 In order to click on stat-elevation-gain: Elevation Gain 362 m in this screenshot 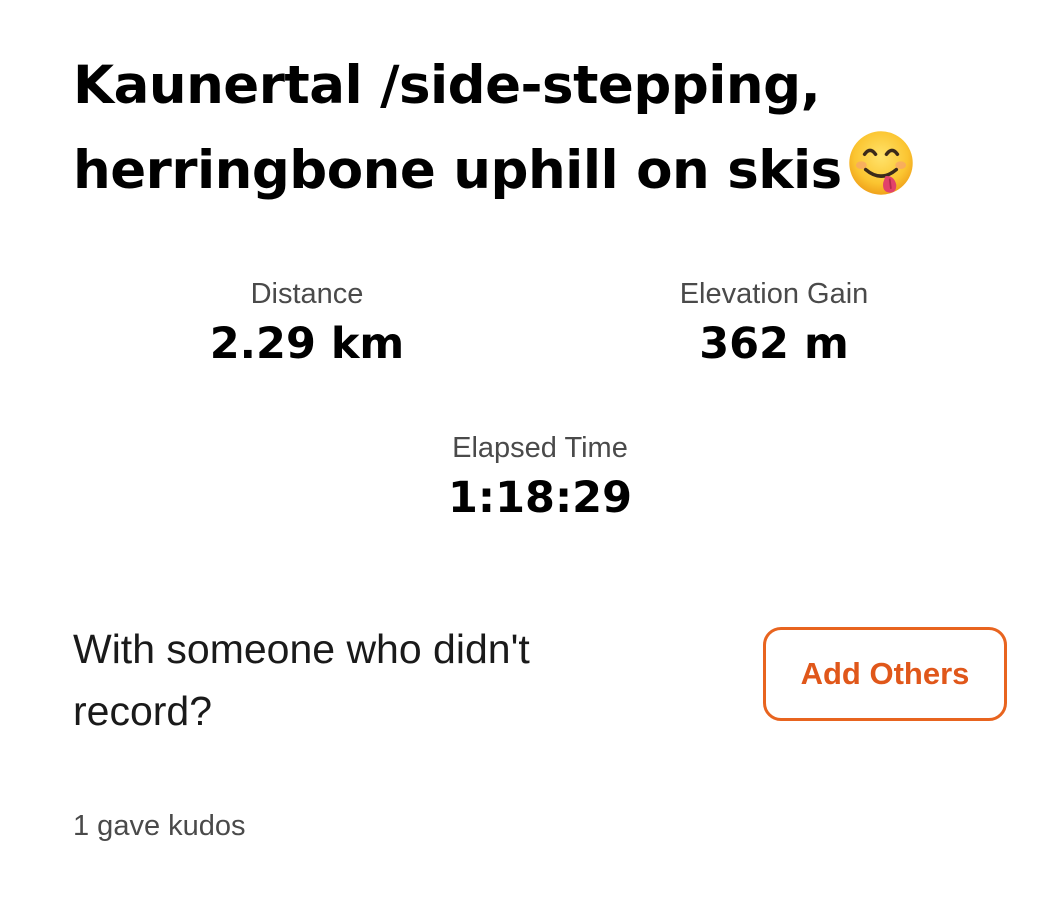, I will do `click(774, 324)`.